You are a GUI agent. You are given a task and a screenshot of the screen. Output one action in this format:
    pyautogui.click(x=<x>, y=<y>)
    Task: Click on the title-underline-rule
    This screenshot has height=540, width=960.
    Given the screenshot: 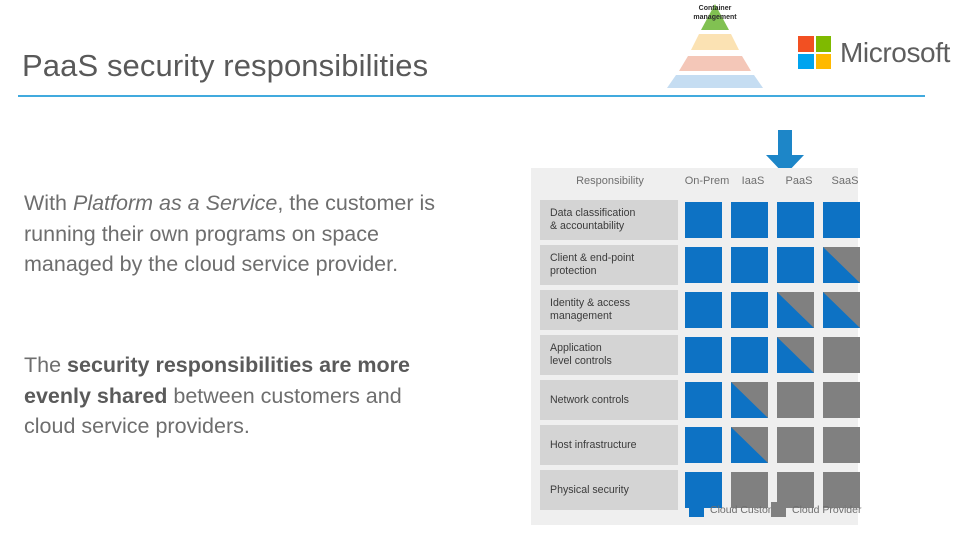 What is the action you would take?
    pyautogui.click(x=471, y=96)
    